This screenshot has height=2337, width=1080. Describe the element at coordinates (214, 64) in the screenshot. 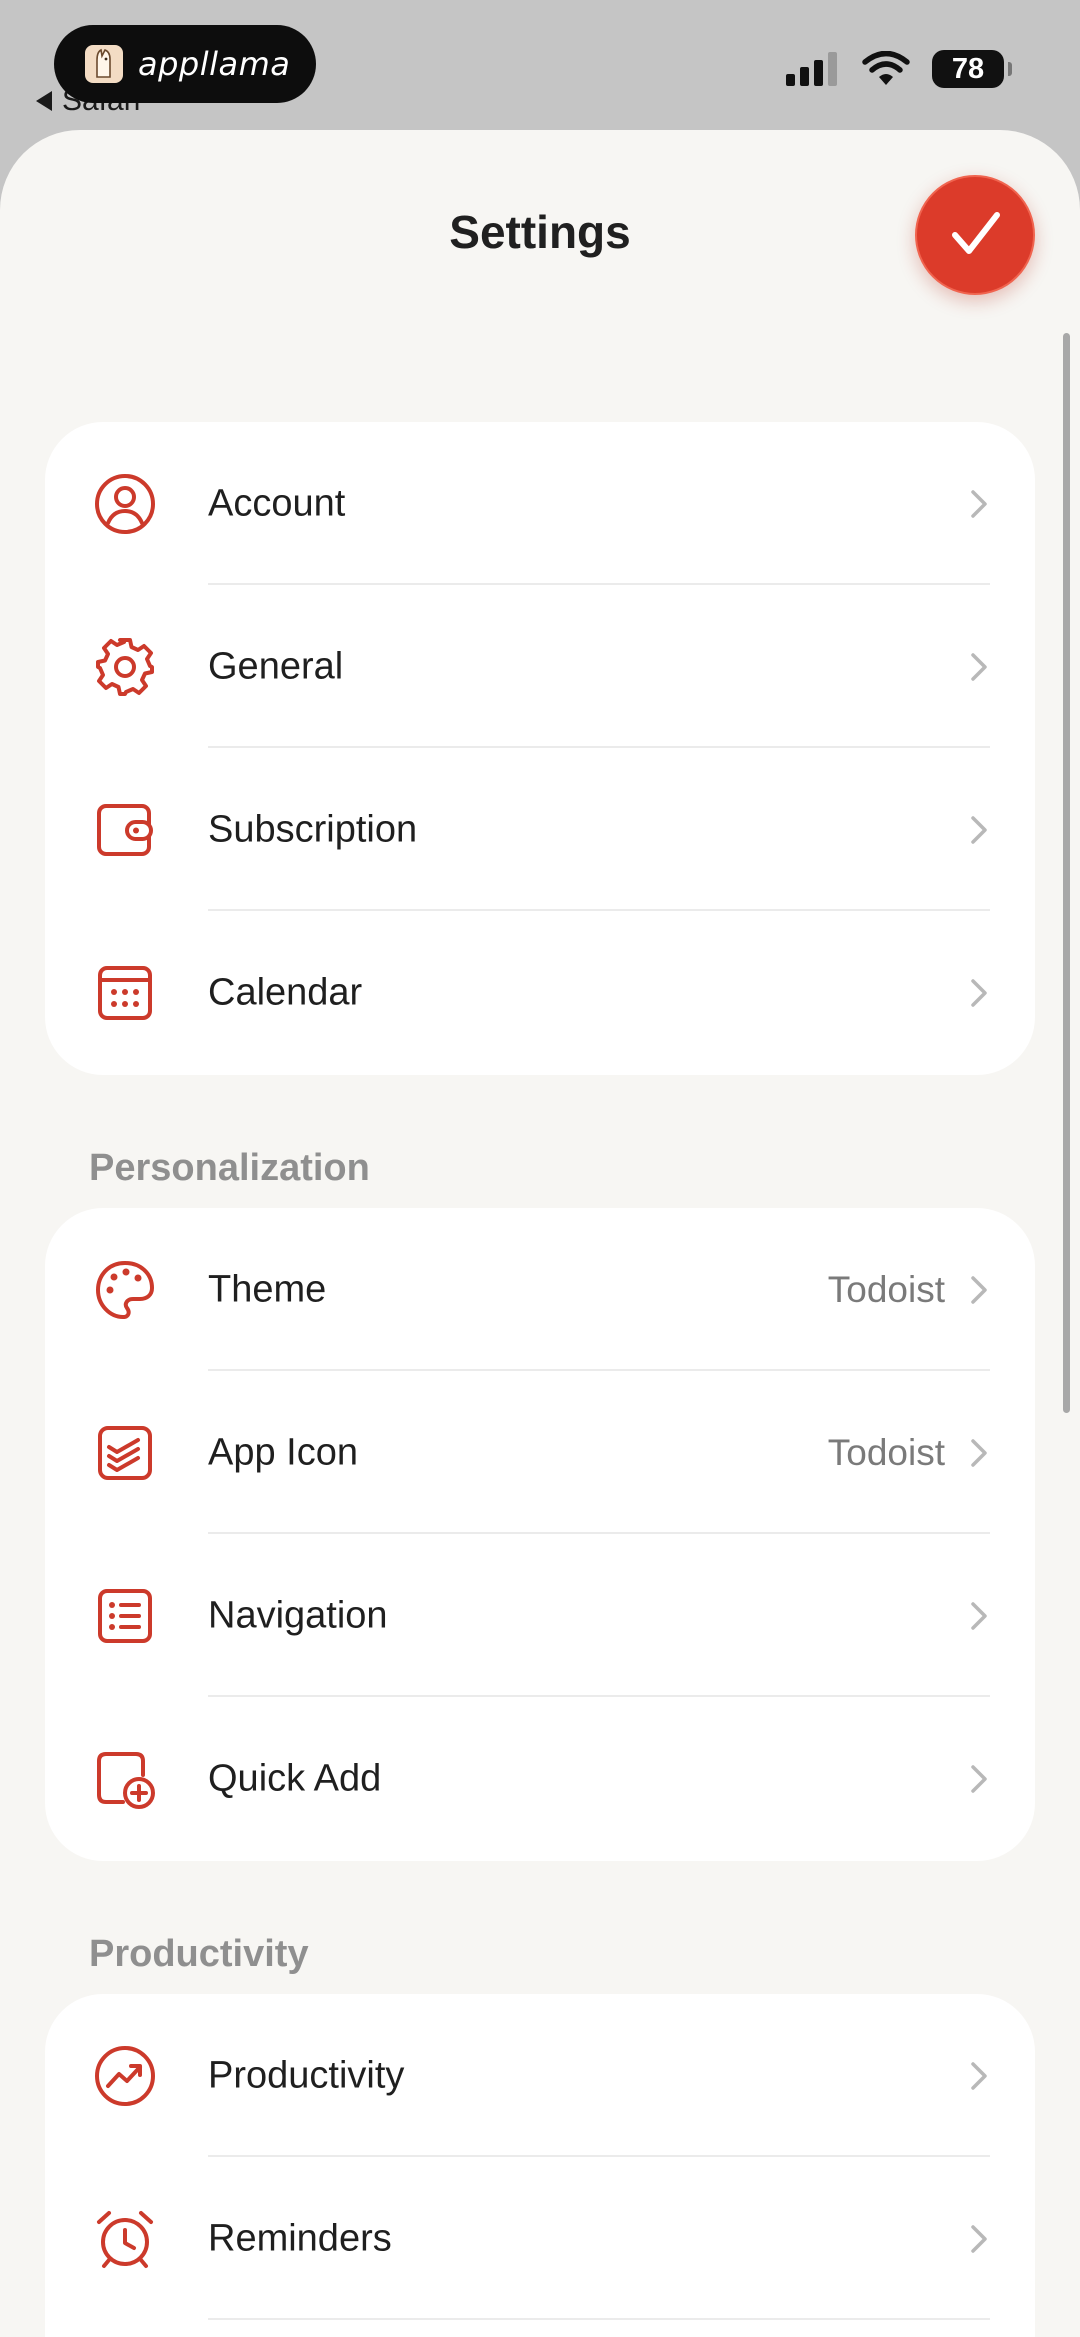

I see `brand-name: appllama` at that location.